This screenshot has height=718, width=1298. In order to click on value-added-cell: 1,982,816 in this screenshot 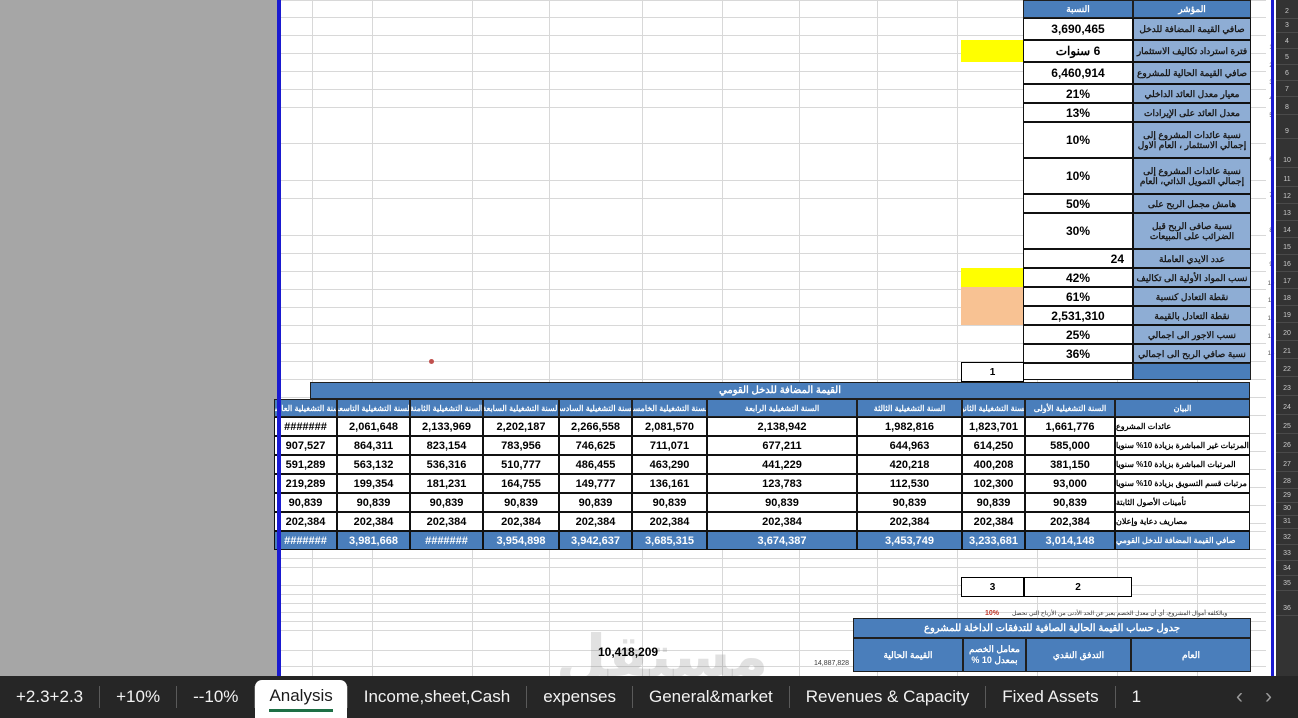, I will do `click(909, 426)`.